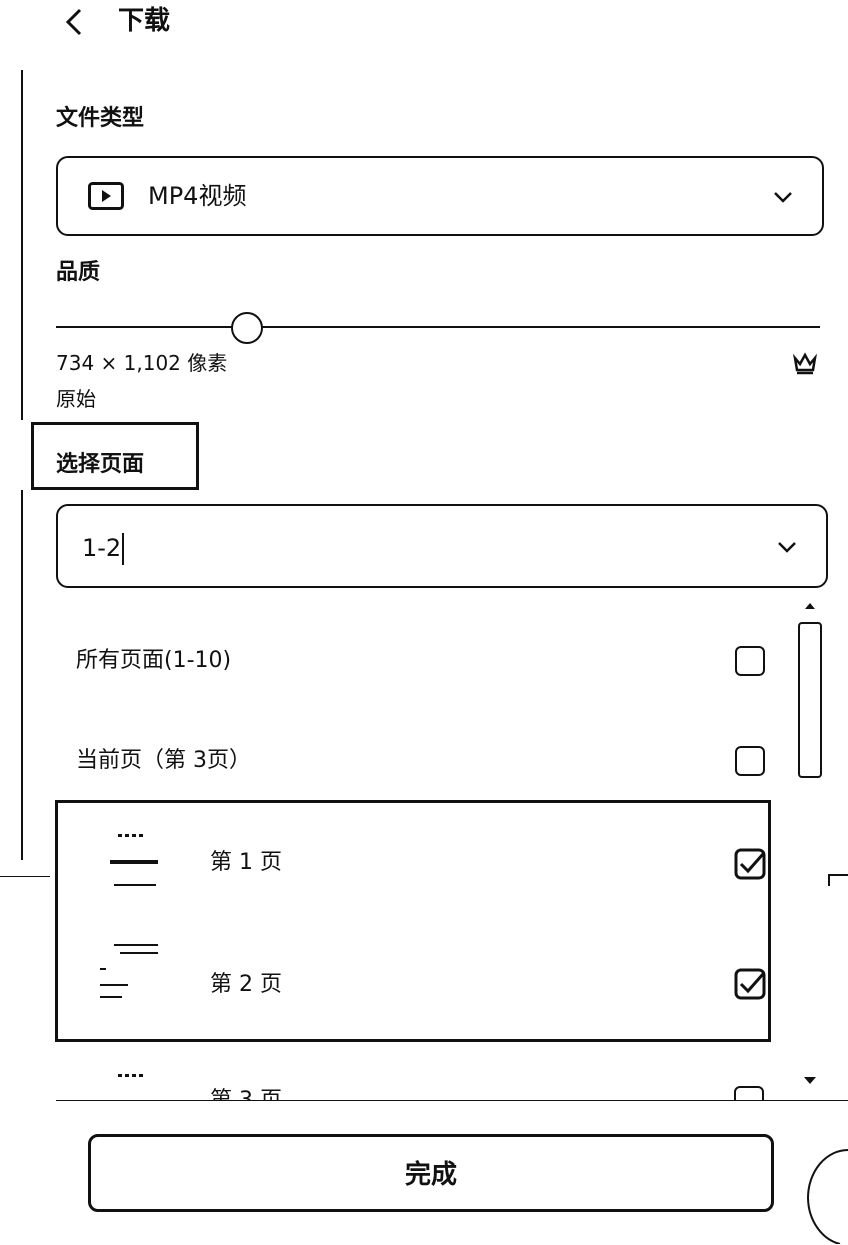 The image size is (848, 1245). Describe the element at coordinates (750, 761) in the screenshot. I see `checkbox-current-page` at that location.